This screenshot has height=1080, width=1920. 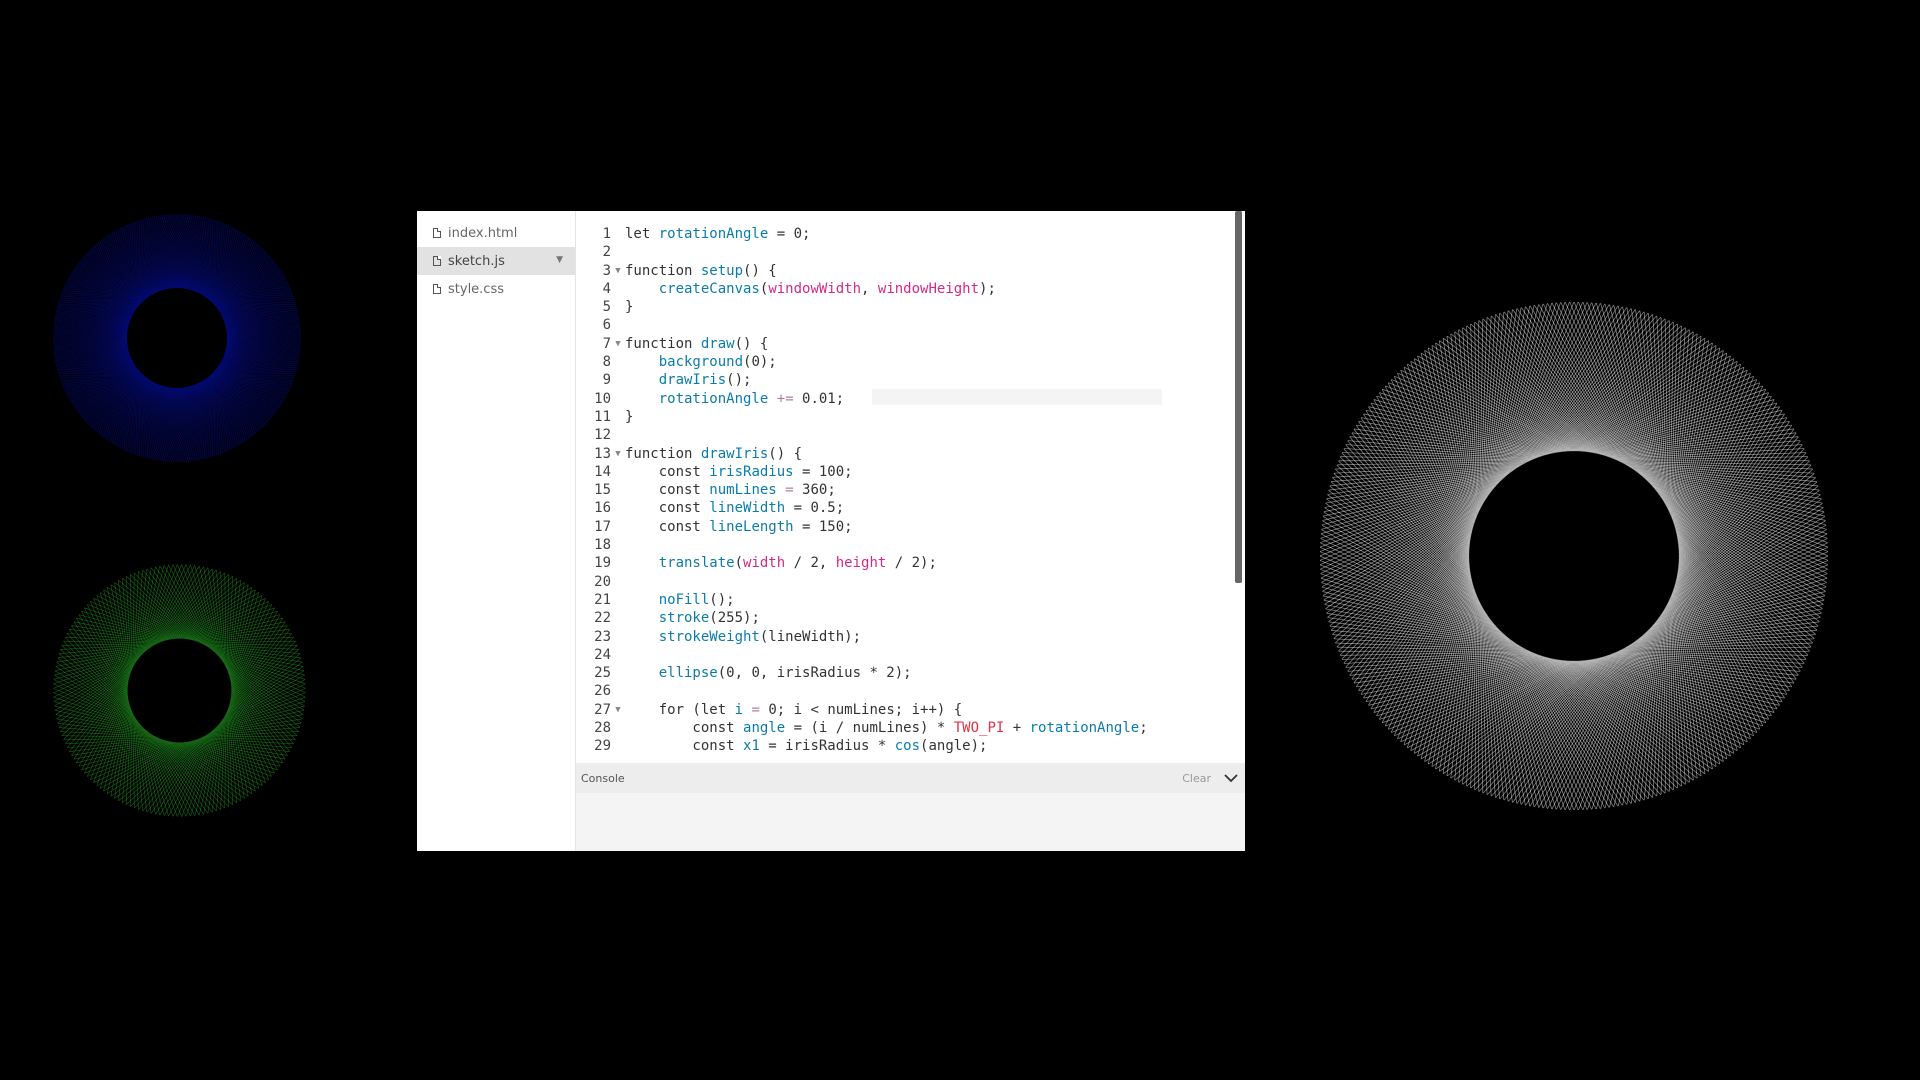 What do you see at coordinates (910, 472) in the screenshot?
I see `code-line: 14 const irisRadius = 100;` at bounding box center [910, 472].